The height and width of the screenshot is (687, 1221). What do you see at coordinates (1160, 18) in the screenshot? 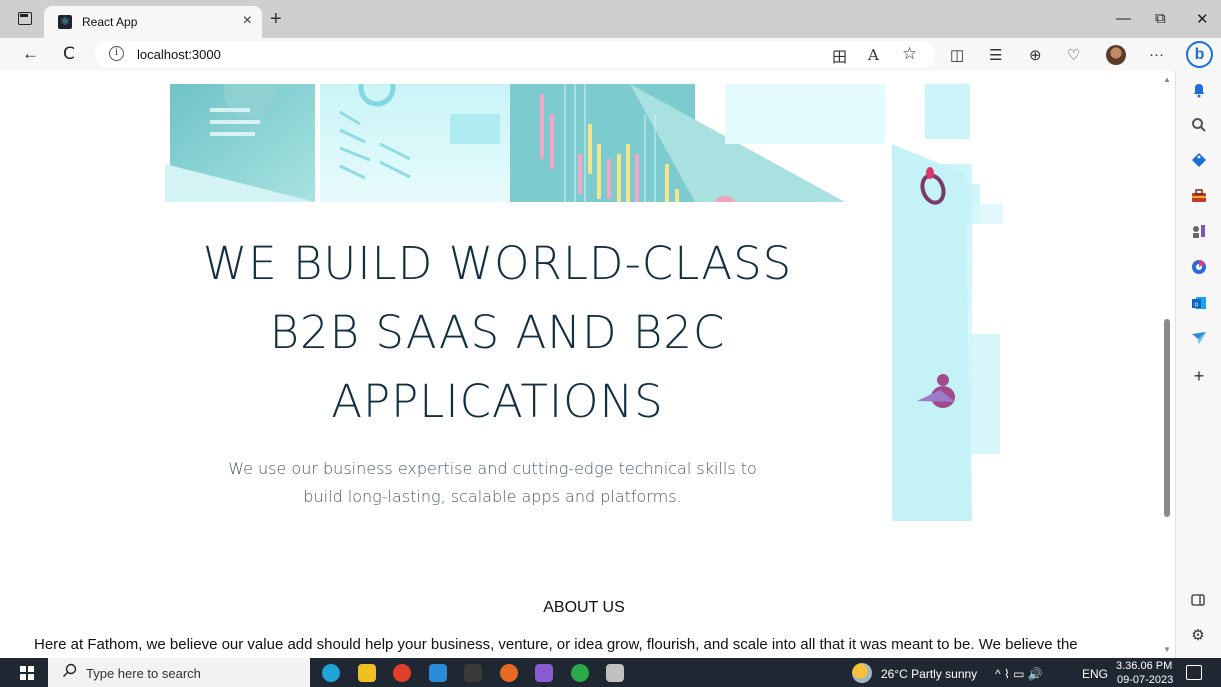
I see `restore-button: ⧉` at bounding box center [1160, 18].